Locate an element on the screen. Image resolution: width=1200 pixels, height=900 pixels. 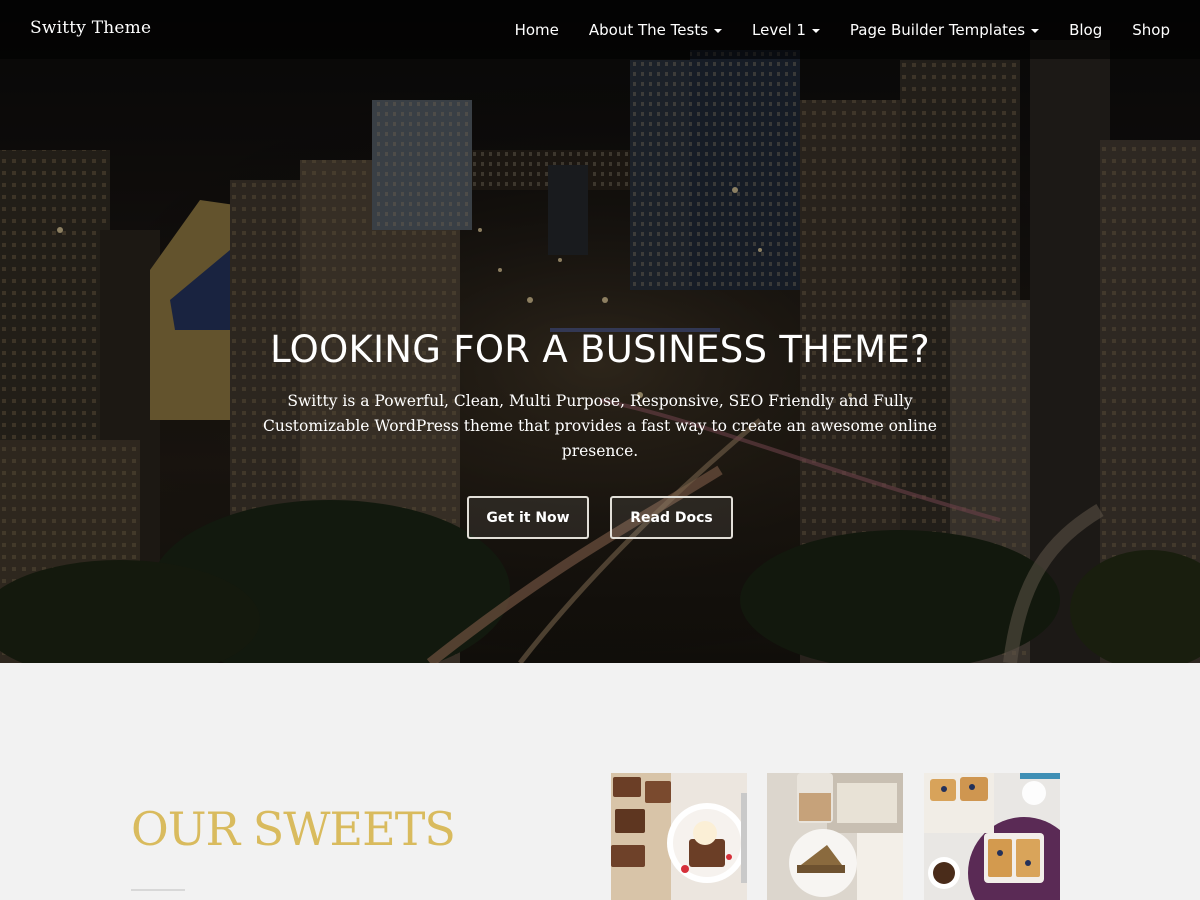
nav-item-label: Page Builder Templates is located at coordinates (937, 29).